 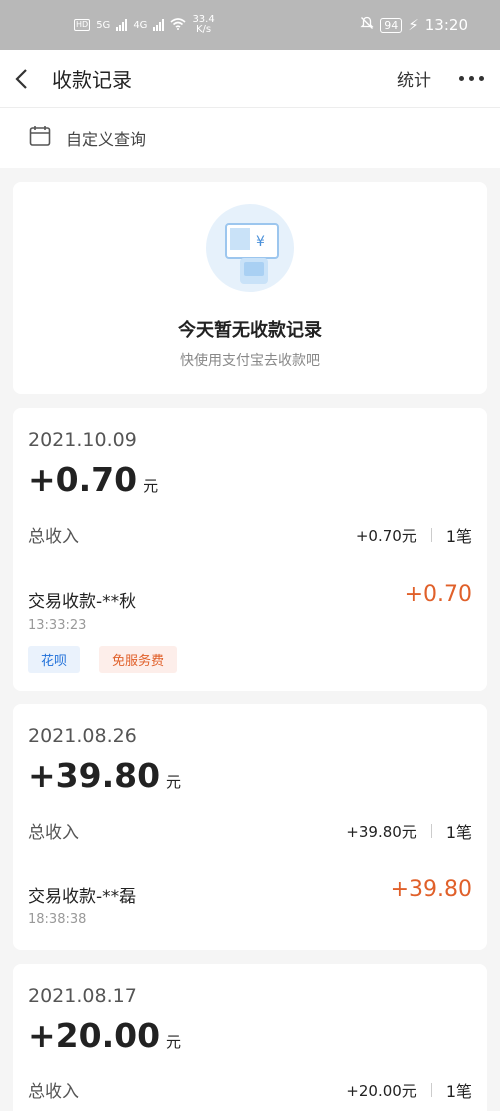 I want to click on empty-title: 今天暂无收款记录, so click(x=250, y=330).